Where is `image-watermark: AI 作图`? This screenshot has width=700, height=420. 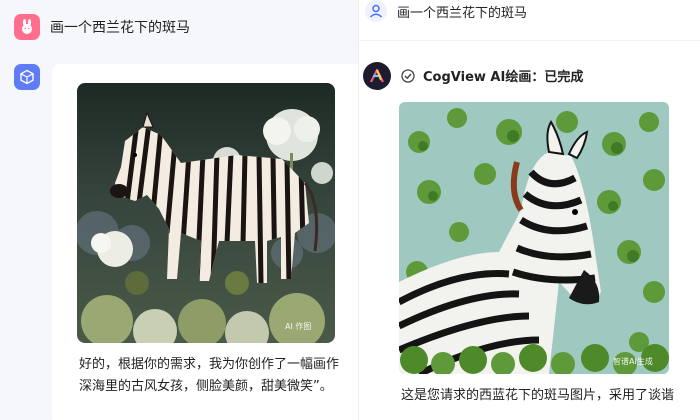
image-watermark: AI 作图 is located at coordinates (298, 326).